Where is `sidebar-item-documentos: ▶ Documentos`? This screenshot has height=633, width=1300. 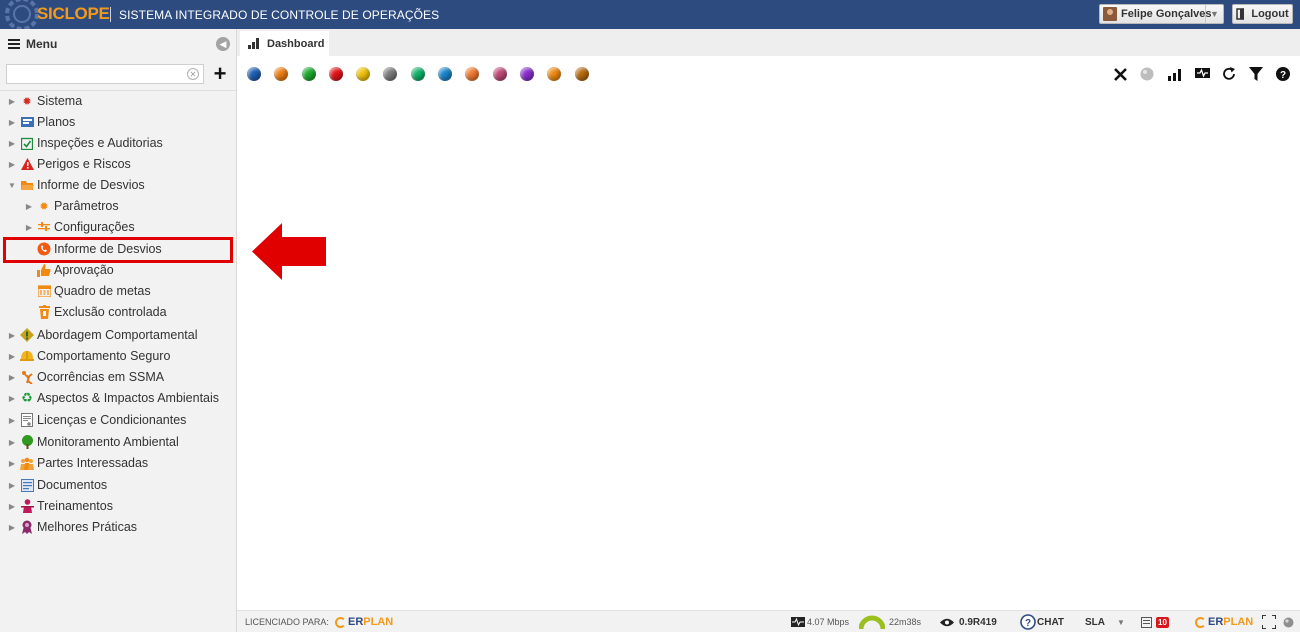
sidebar-item-documentos: ▶ Documentos is located at coordinates (57, 485).